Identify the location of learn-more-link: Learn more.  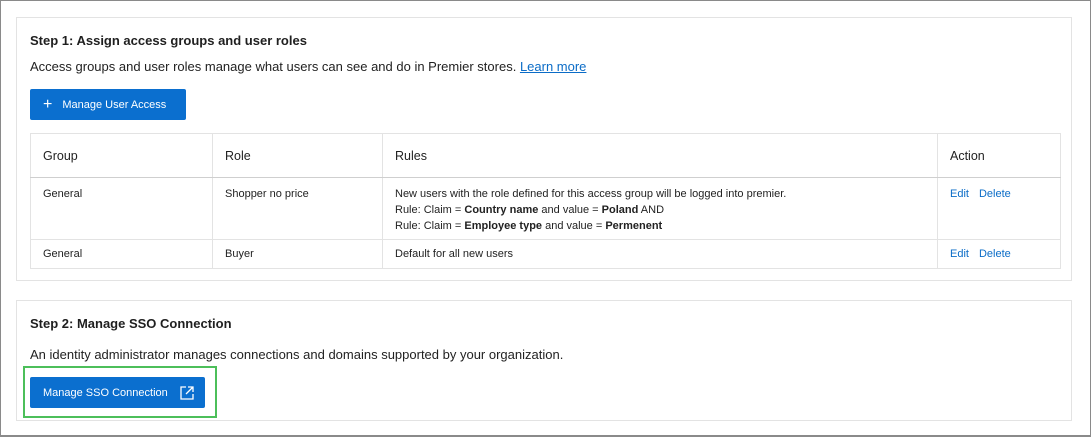
(553, 66).